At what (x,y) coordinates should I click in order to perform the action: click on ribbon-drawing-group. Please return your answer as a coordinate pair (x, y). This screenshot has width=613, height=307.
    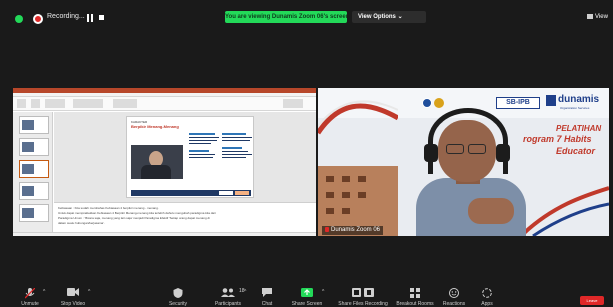
    Looking at the image, I should click on (125, 103).